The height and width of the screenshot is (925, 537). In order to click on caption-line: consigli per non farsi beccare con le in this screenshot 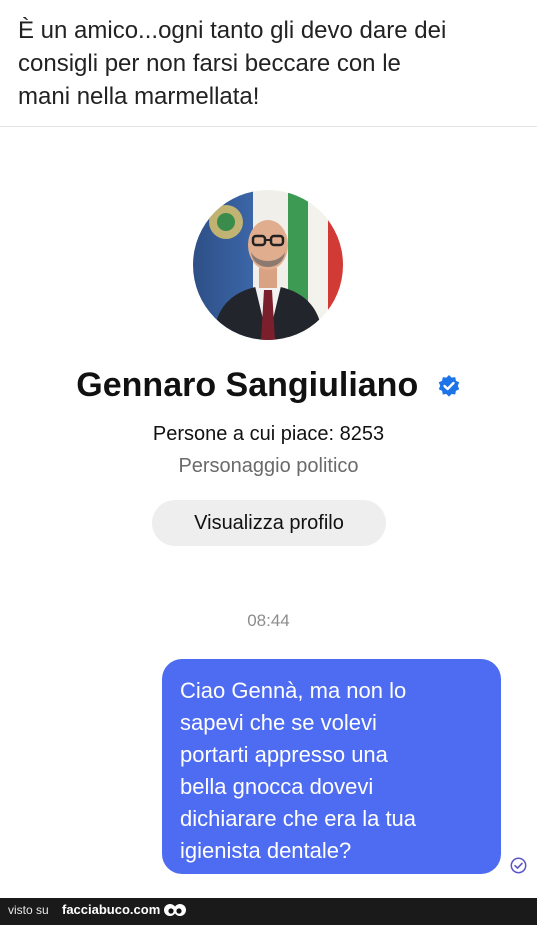, I will do `click(209, 63)`.